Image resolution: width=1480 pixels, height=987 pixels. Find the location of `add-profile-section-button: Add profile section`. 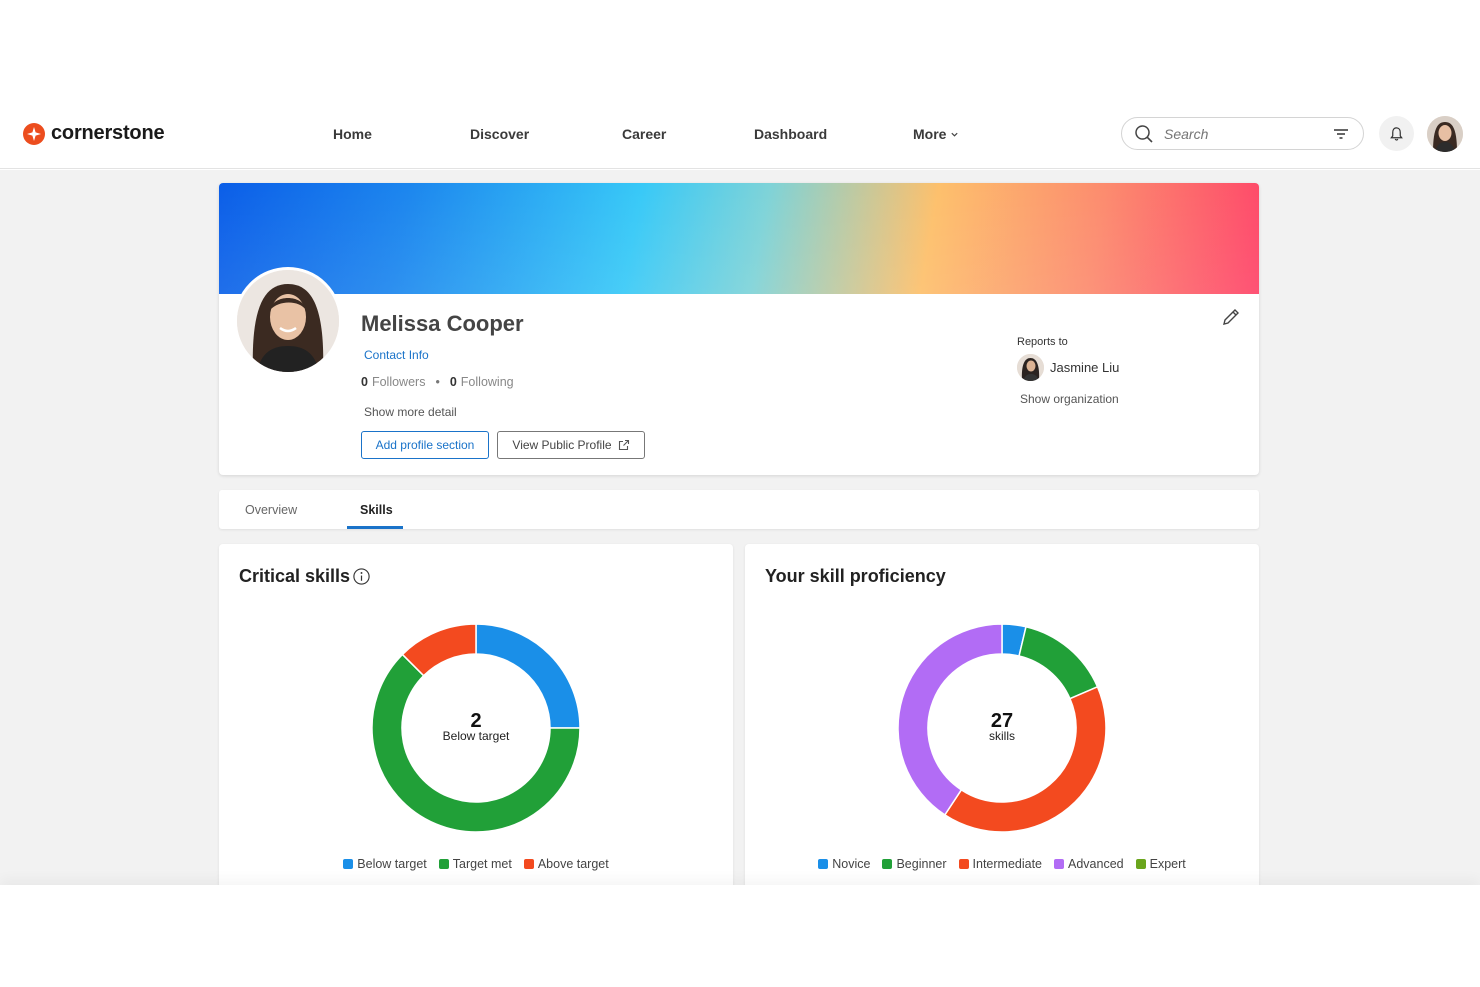

add-profile-section-button: Add profile section is located at coordinates (425, 445).